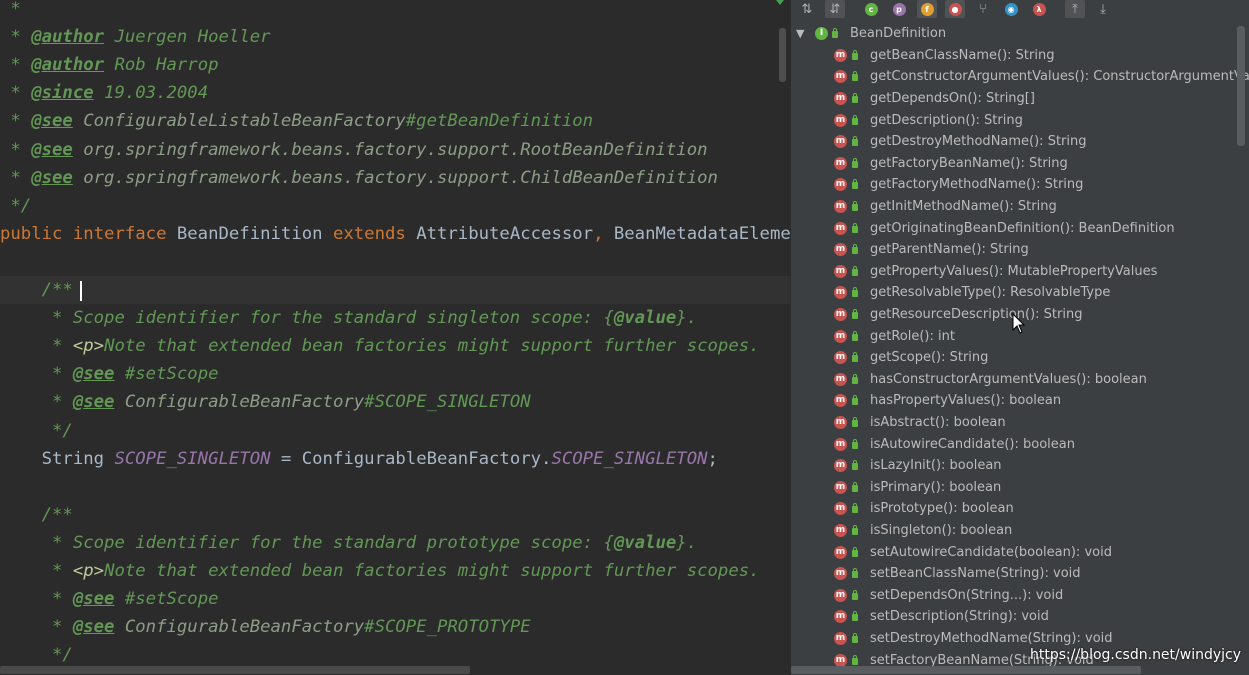  Describe the element at coordinates (972, 444) in the screenshot. I see `method-label: isAutowireCandidate(): boolean` at that location.